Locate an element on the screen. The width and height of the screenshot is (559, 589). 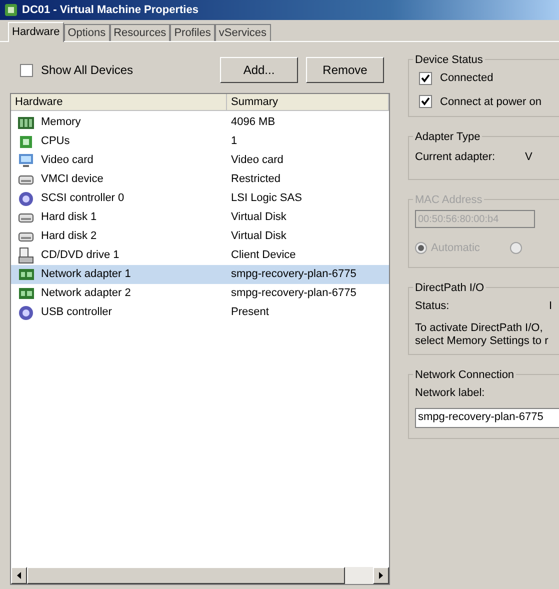
device-name: SCSI controller 0 is located at coordinates (82, 198).